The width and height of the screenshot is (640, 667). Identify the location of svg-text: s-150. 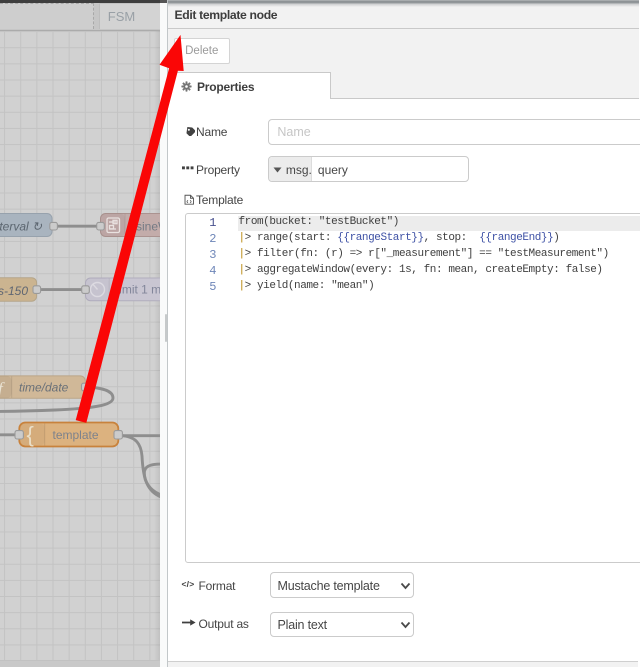
(14, 291).